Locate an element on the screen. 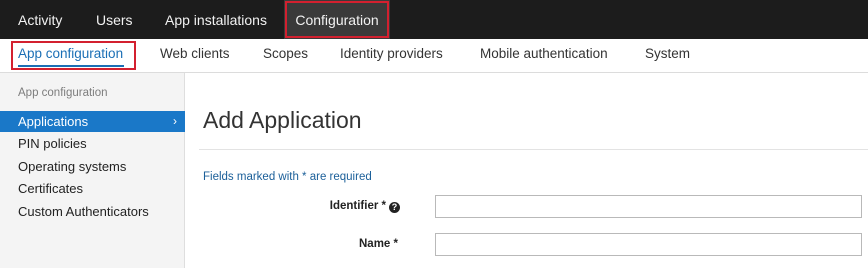 The height and width of the screenshot is (268, 868). sidebar-item-label: Custom Authenticators is located at coordinates (83, 211).